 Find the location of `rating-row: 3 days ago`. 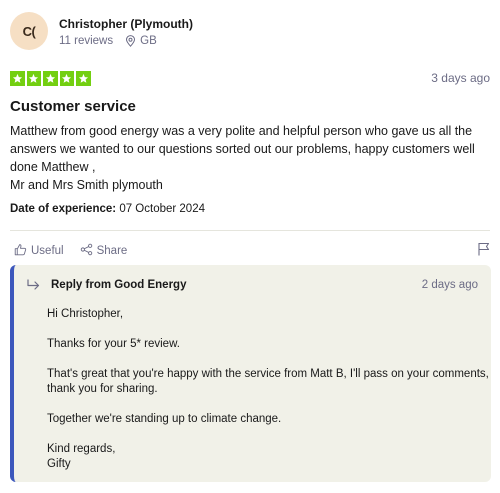

rating-row: 3 days ago is located at coordinates (250, 78).